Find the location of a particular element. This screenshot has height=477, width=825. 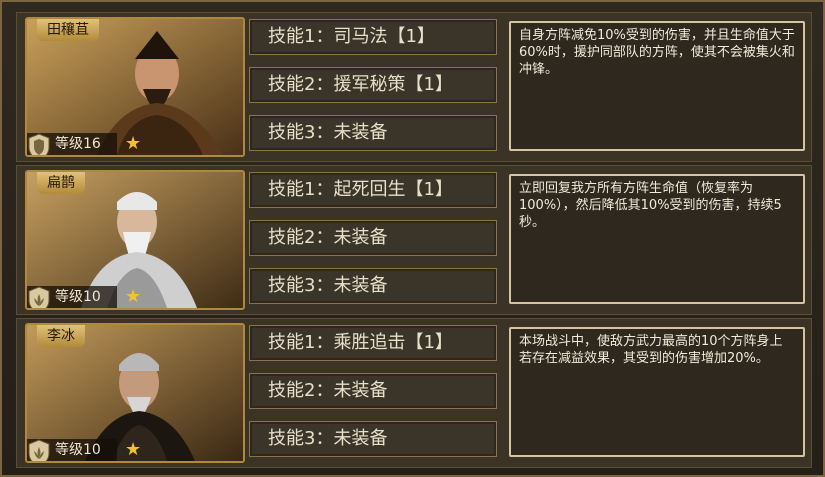

skill-slot-1: 技能1：起死回生【1】 is located at coordinates (373, 190).